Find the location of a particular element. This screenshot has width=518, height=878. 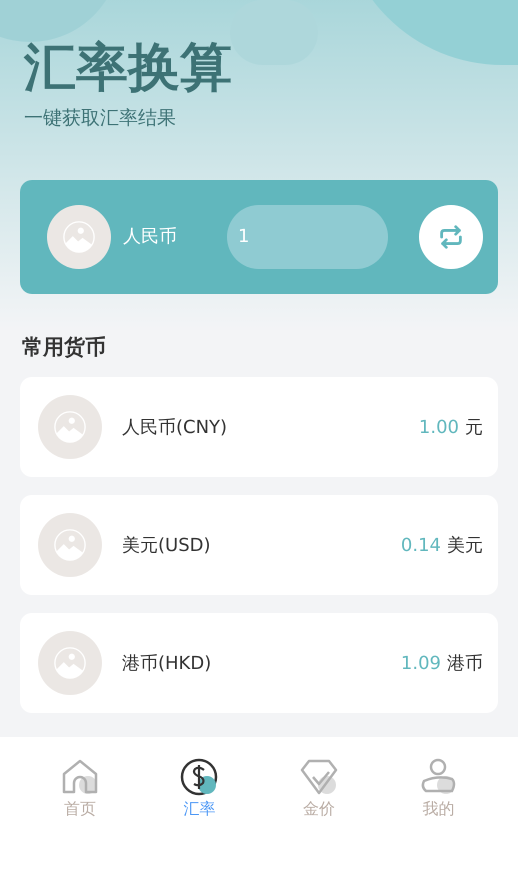

currency-label: 港币(HKD) is located at coordinates (167, 664).